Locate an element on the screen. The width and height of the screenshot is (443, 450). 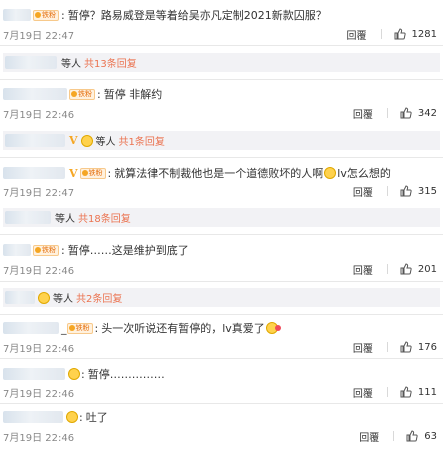
like-button: 201 is located at coordinates (418, 269).